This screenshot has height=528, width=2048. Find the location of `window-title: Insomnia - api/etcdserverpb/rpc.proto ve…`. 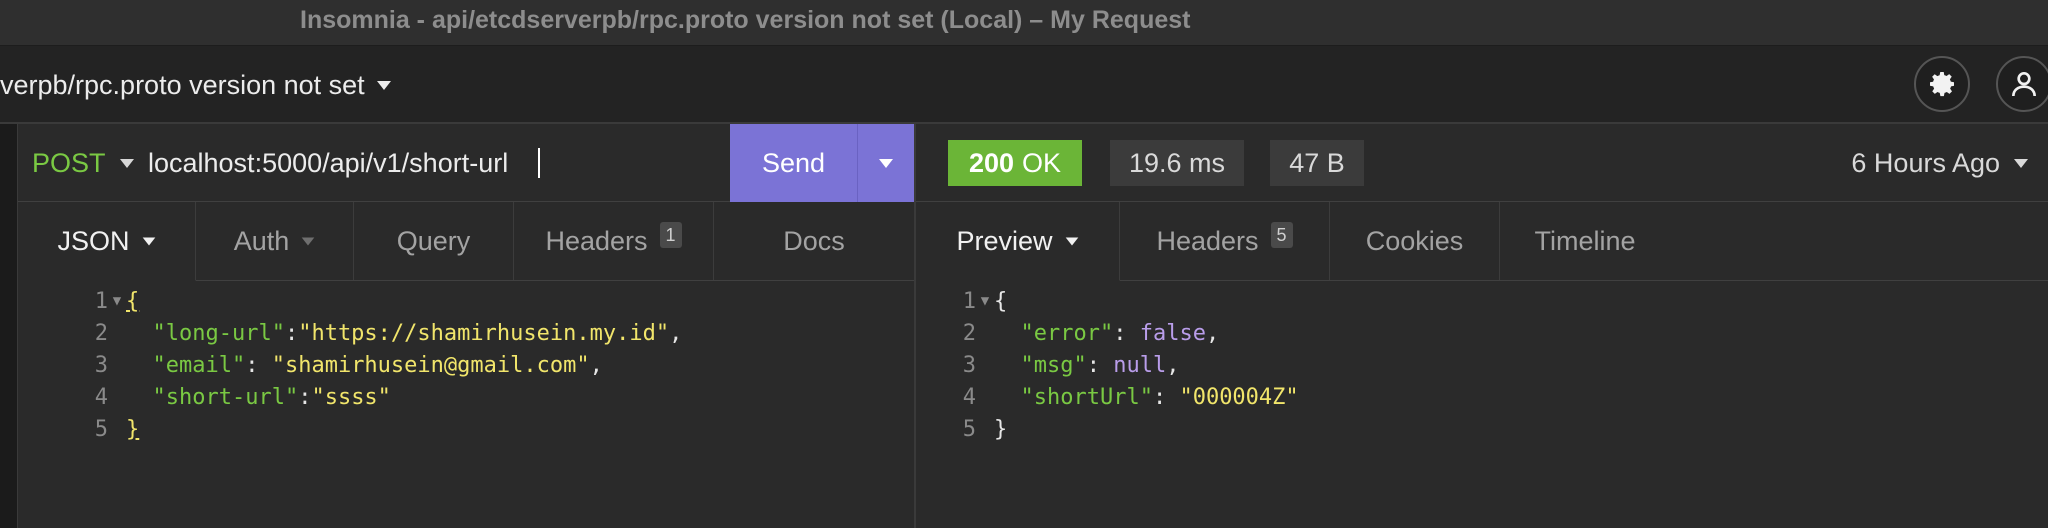

window-title: Insomnia - api/etcdserverpb/rpc.proto ve… is located at coordinates (745, 20).